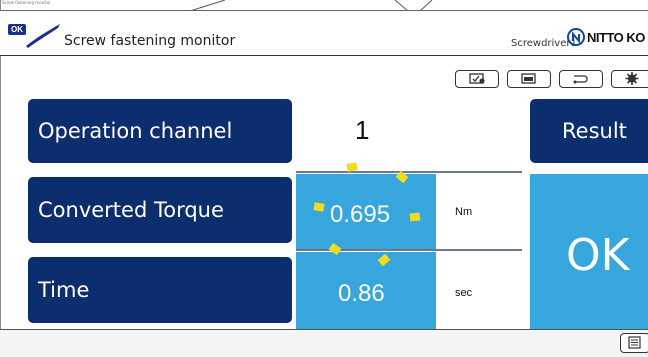 The image size is (648, 357). I want to click on time-label-tile: Time, so click(160, 290).